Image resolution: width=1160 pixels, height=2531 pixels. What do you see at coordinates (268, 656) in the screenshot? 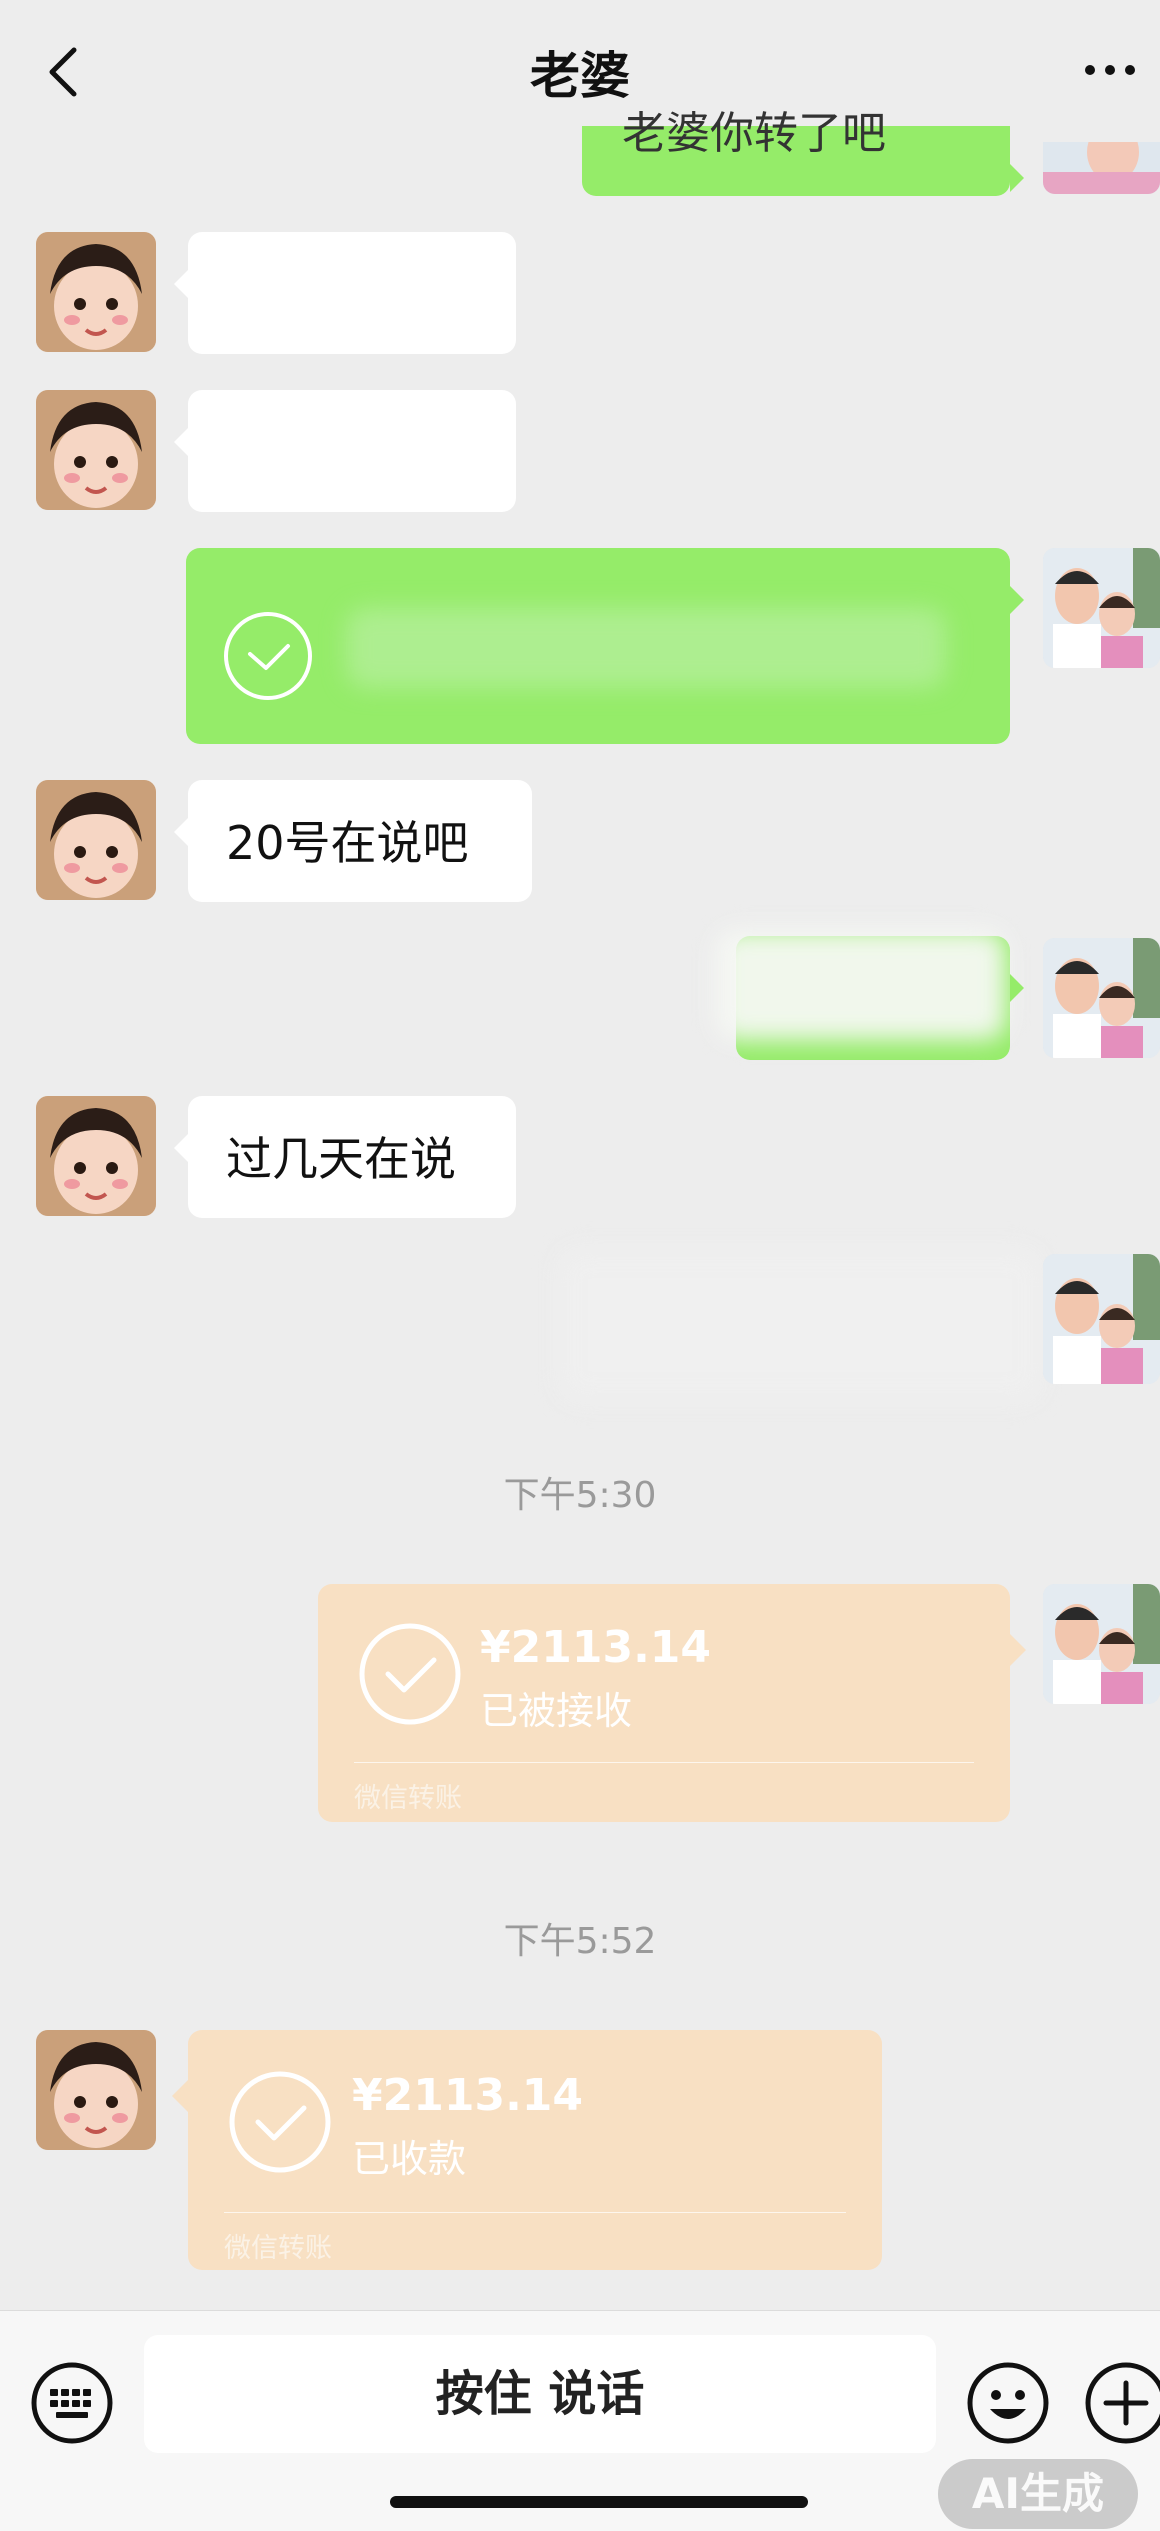
I see `circle-check-icon` at bounding box center [268, 656].